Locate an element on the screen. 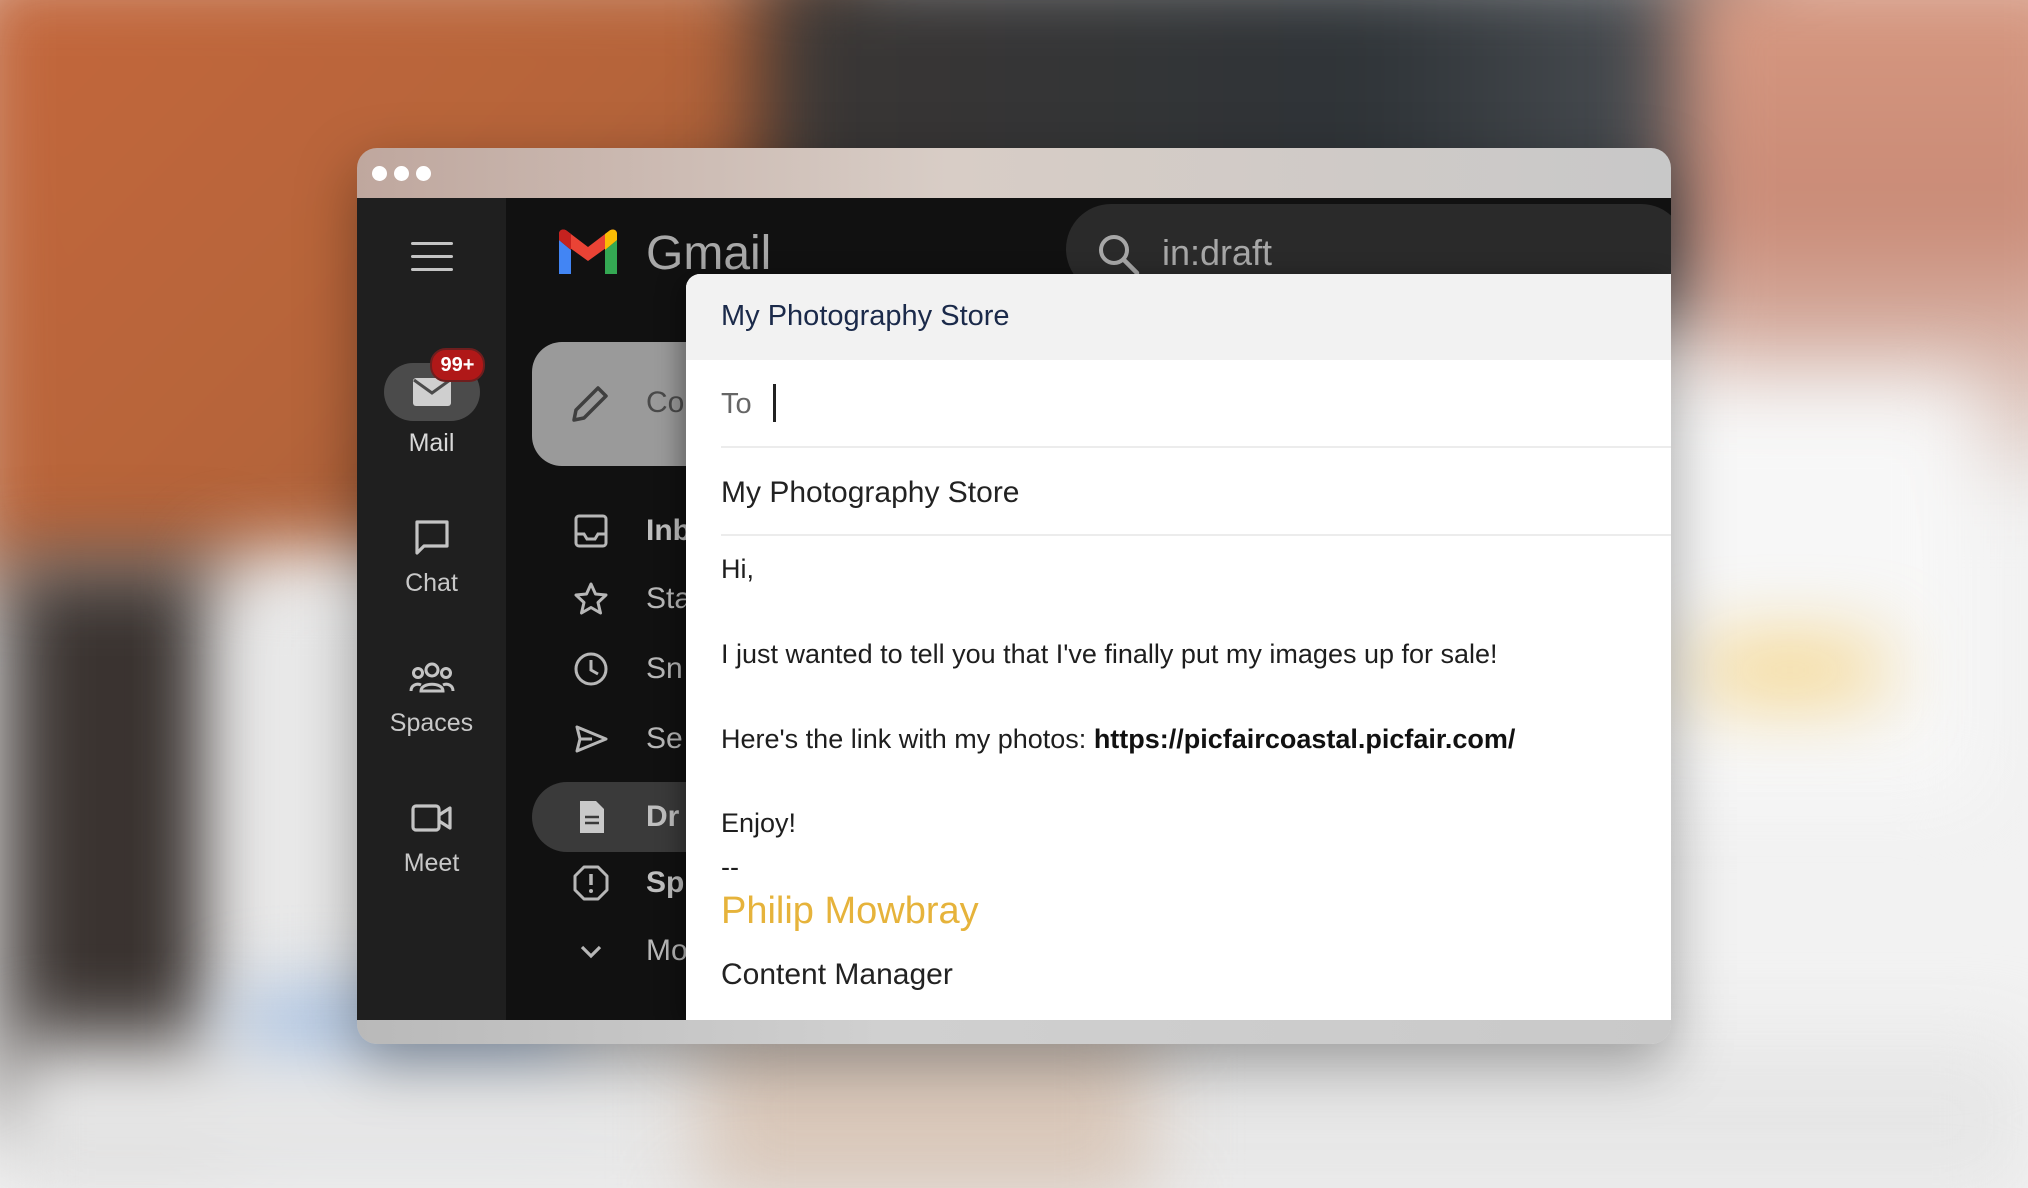 This screenshot has width=2028, height=1188. nav-item-label: Inb is located at coordinates (668, 530).